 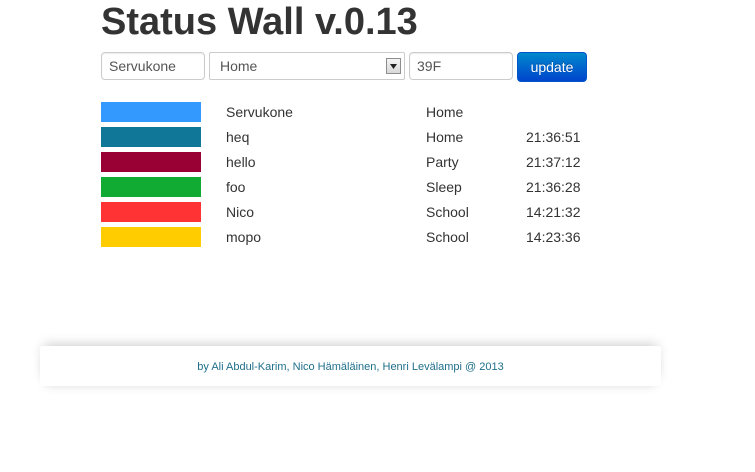 I want to click on code-input, so click(x=461, y=66).